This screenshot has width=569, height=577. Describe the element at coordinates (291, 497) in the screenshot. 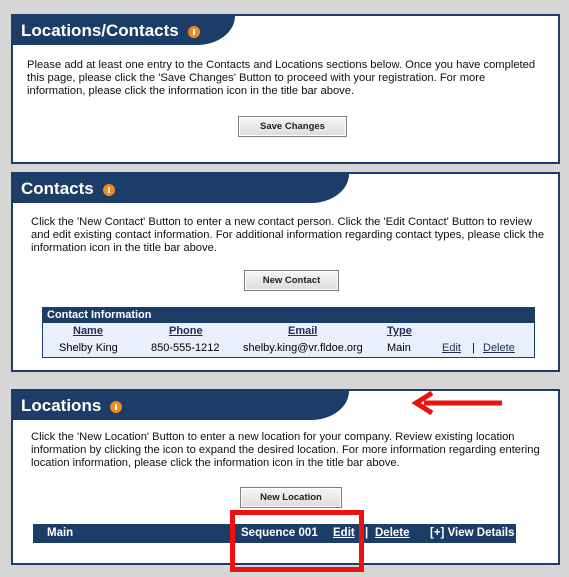

I see `new-location-button: New Location` at that location.